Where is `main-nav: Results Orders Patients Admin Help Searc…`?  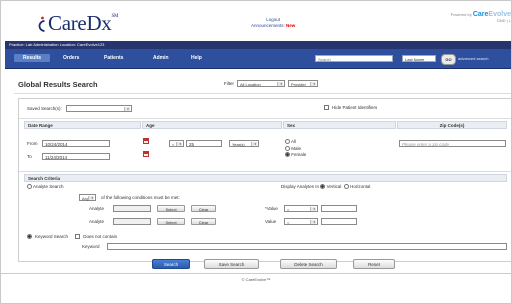
main-nav: Results Orders Patients Admin Help Searc… is located at coordinates (258, 59).